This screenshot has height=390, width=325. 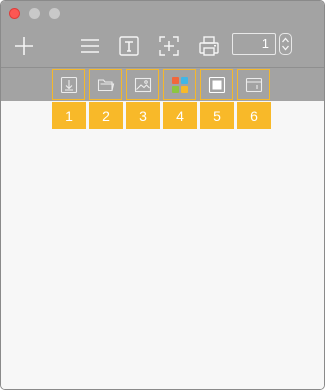 I want to click on main-toolbar: 1, so click(x=162, y=46).